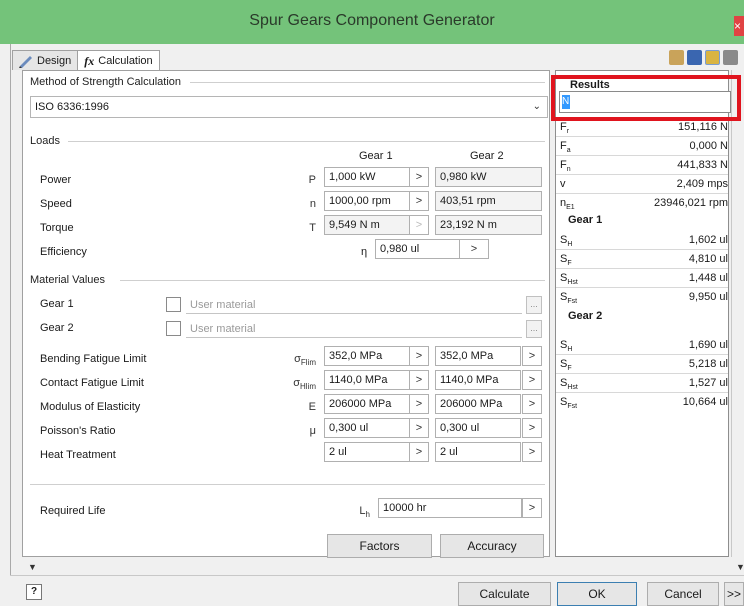 The width and height of the screenshot is (744, 606). What do you see at coordinates (367, 356) in the screenshot?
I see `bending-fatigue-gear1-input: 352,0 MPa` at bounding box center [367, 356].